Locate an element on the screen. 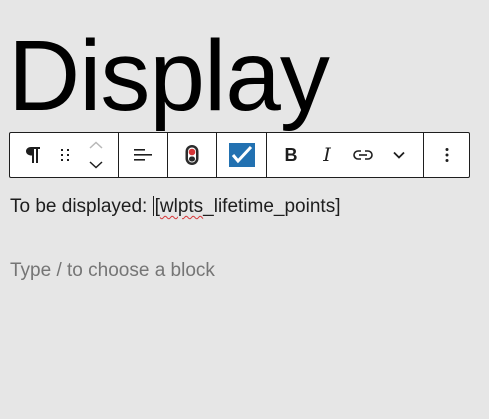  link-icon is located at coordinates (363, 155).